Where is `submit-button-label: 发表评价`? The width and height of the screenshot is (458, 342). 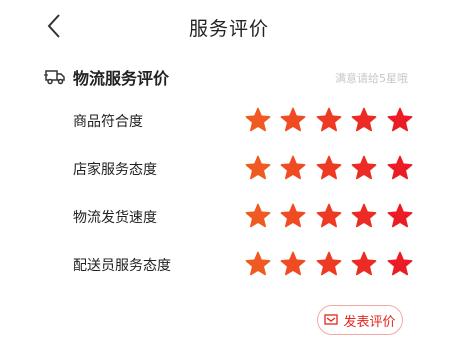
submit-button-label: 发表评价 is located at coordinates (369, 322).